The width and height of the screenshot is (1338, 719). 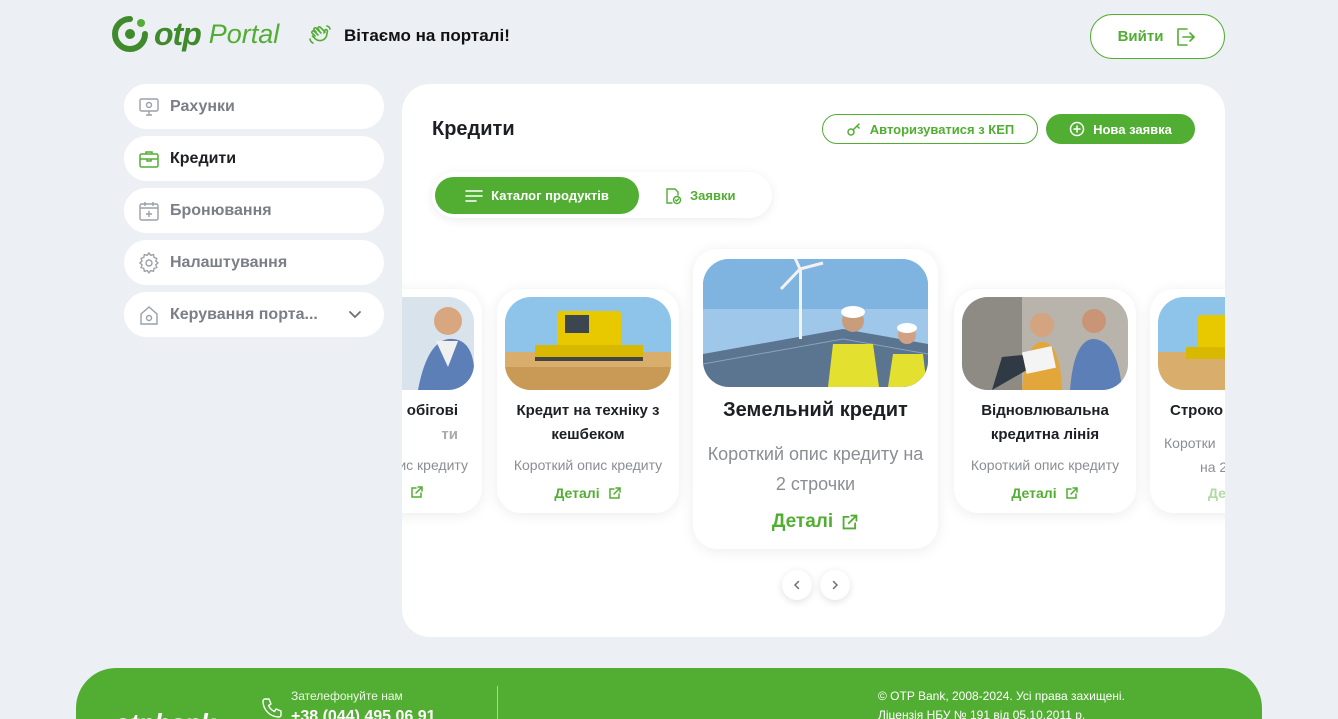 I want to click on tabs: Каталог продуктів Заявки, so click(x=602, y=195).